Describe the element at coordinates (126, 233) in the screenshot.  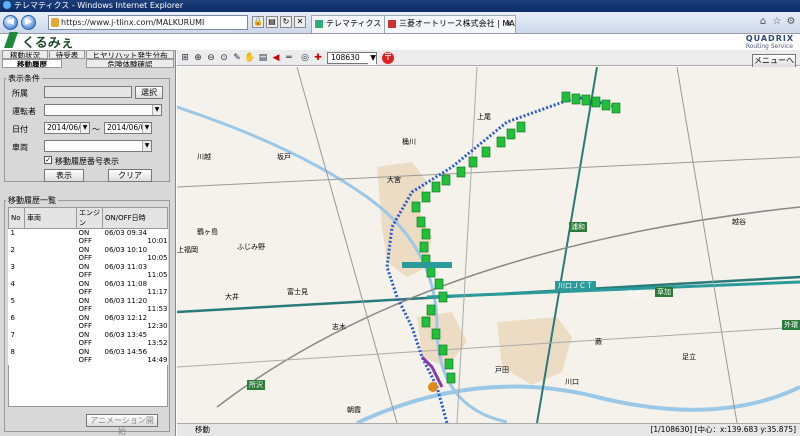
I see `cell-time: 06/03 09:34` at that location.